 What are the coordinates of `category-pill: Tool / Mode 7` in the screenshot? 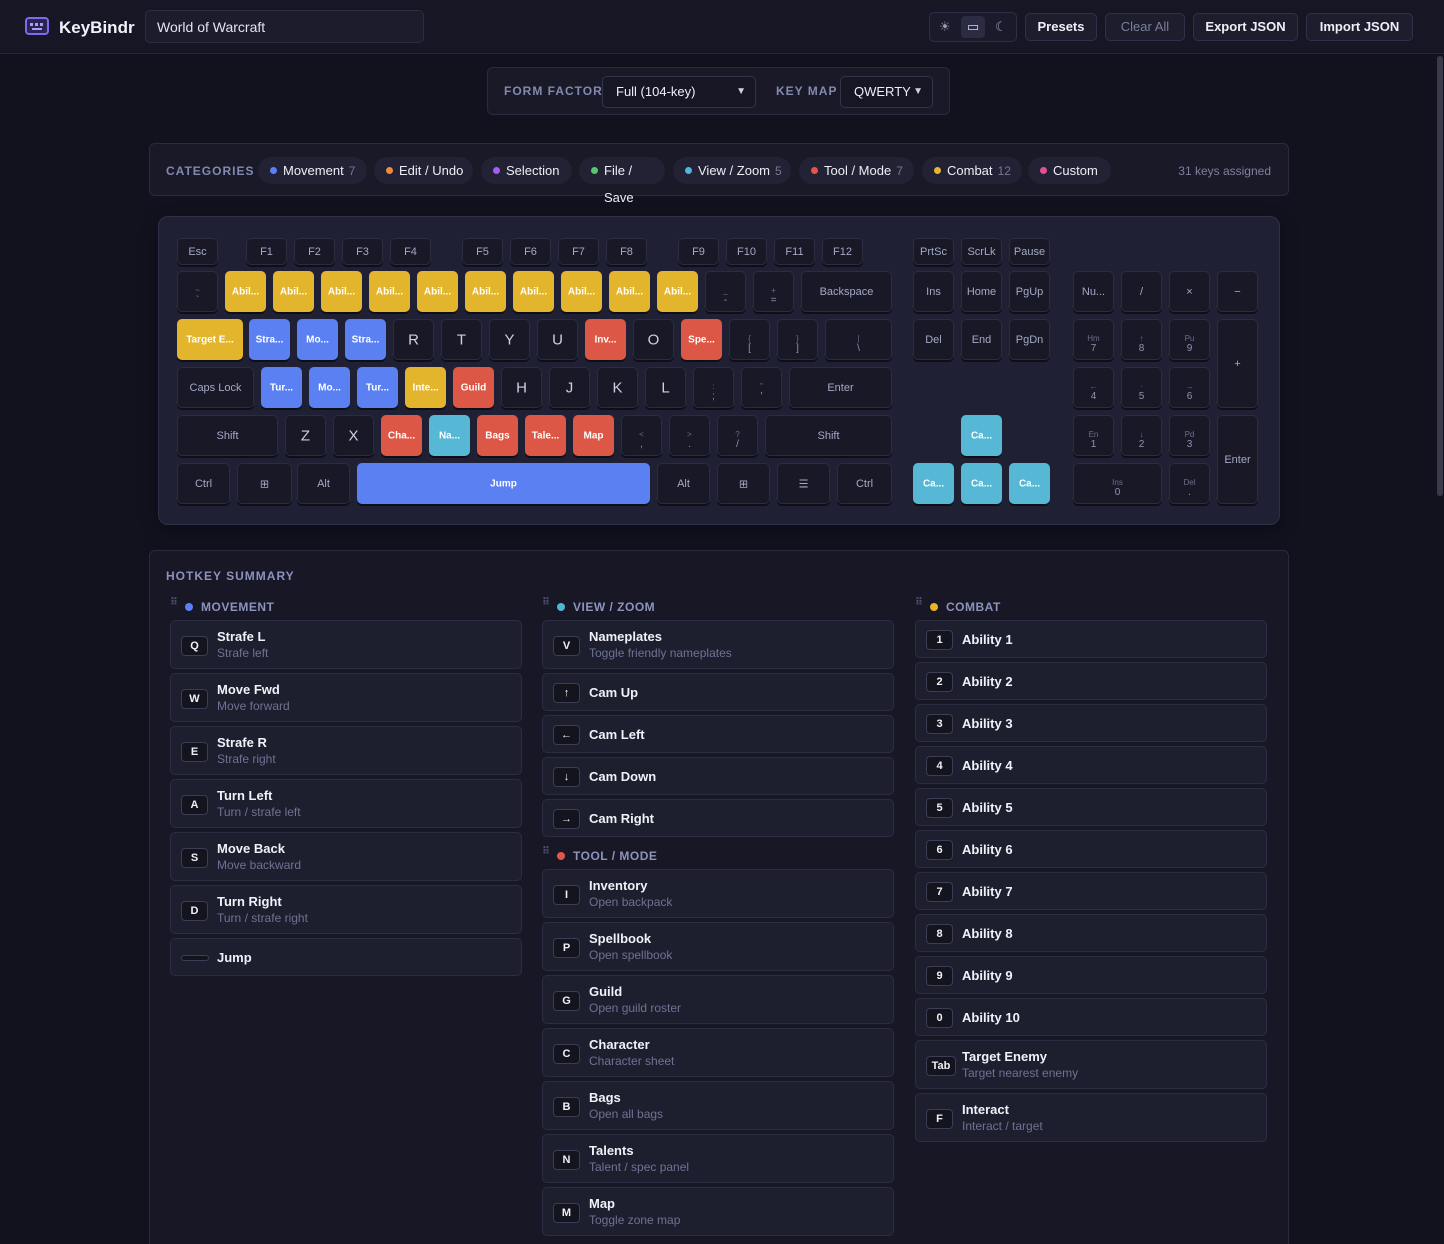 It's located at (856, 170).